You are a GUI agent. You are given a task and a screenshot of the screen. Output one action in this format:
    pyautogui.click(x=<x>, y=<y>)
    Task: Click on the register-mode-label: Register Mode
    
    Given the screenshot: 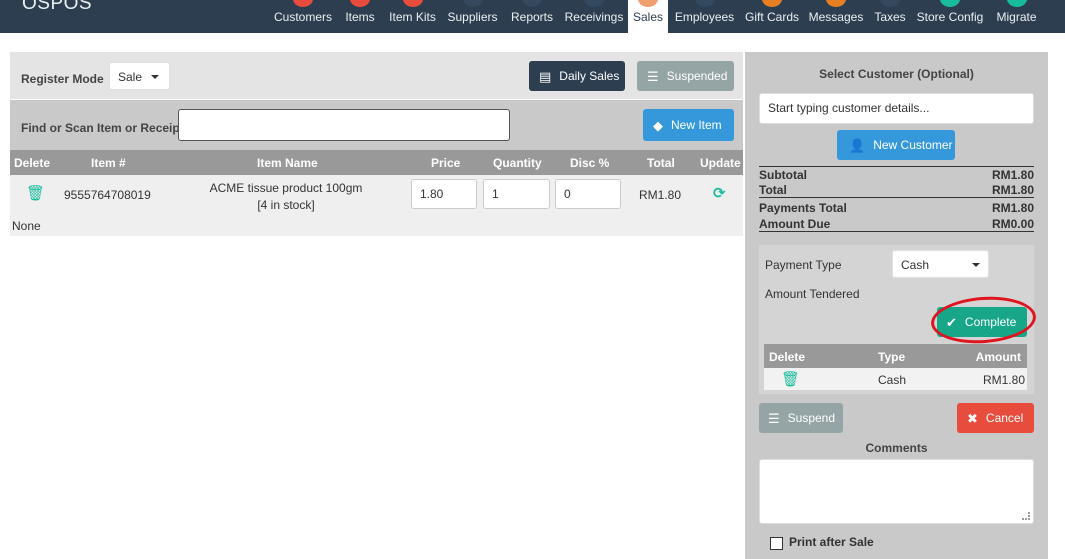 What is the action you would take?
    pyautogui.click(x=62, y=79)
    